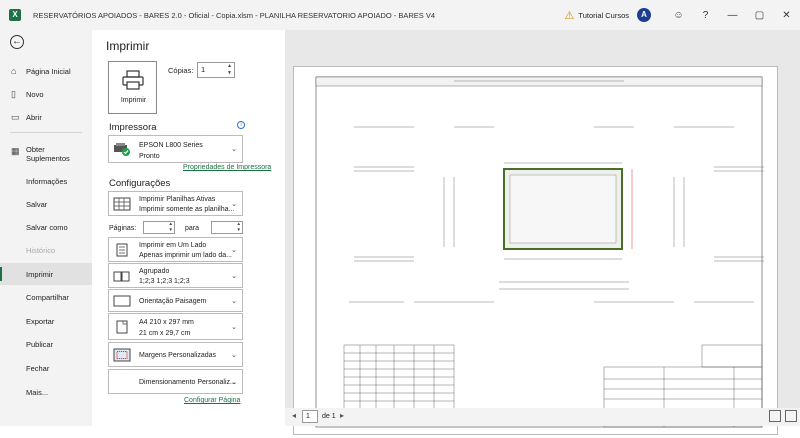 This screenshot has width=800, height=438. What do you see at coordinates (644, 15) in the screenshot?
I see `avatar: A` at bounding box center [644, 15].